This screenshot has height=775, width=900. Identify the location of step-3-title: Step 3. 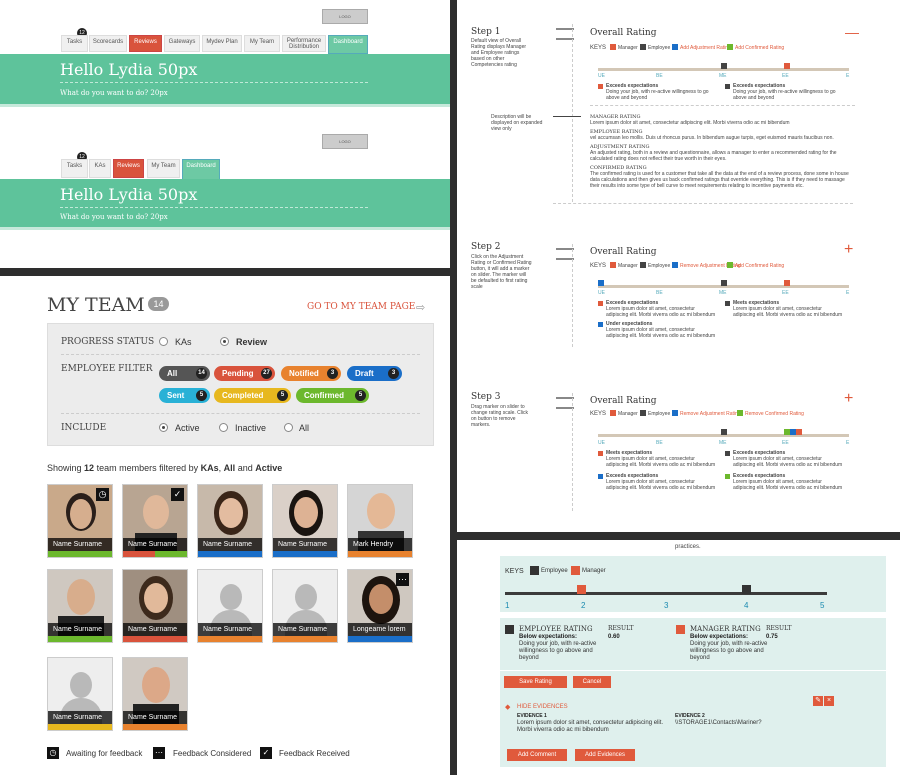
(486, 397).